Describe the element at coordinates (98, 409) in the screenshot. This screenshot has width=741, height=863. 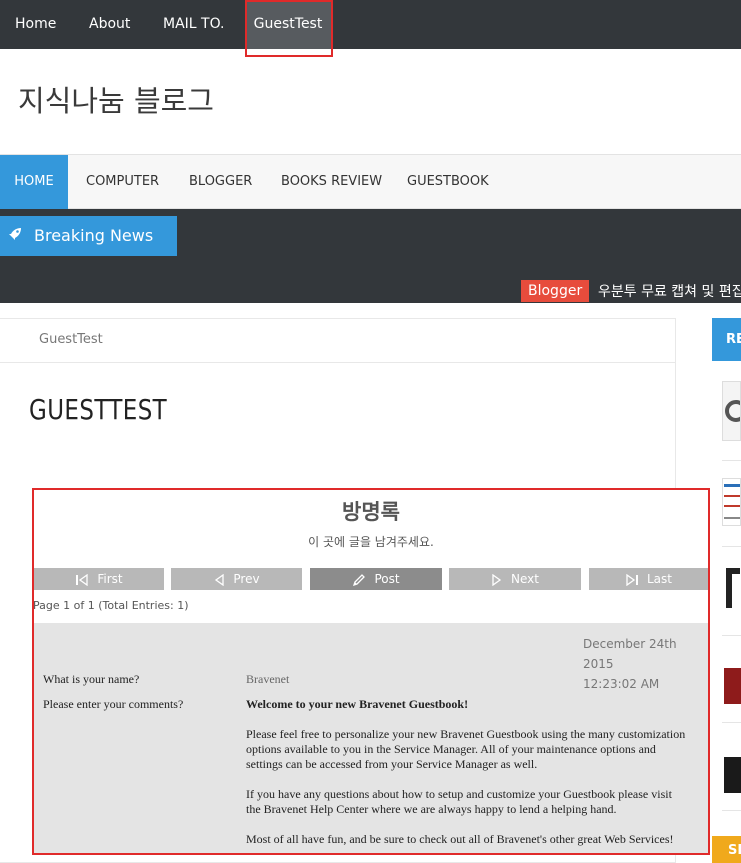
I see `page-title: GUESTTEST` at that location.